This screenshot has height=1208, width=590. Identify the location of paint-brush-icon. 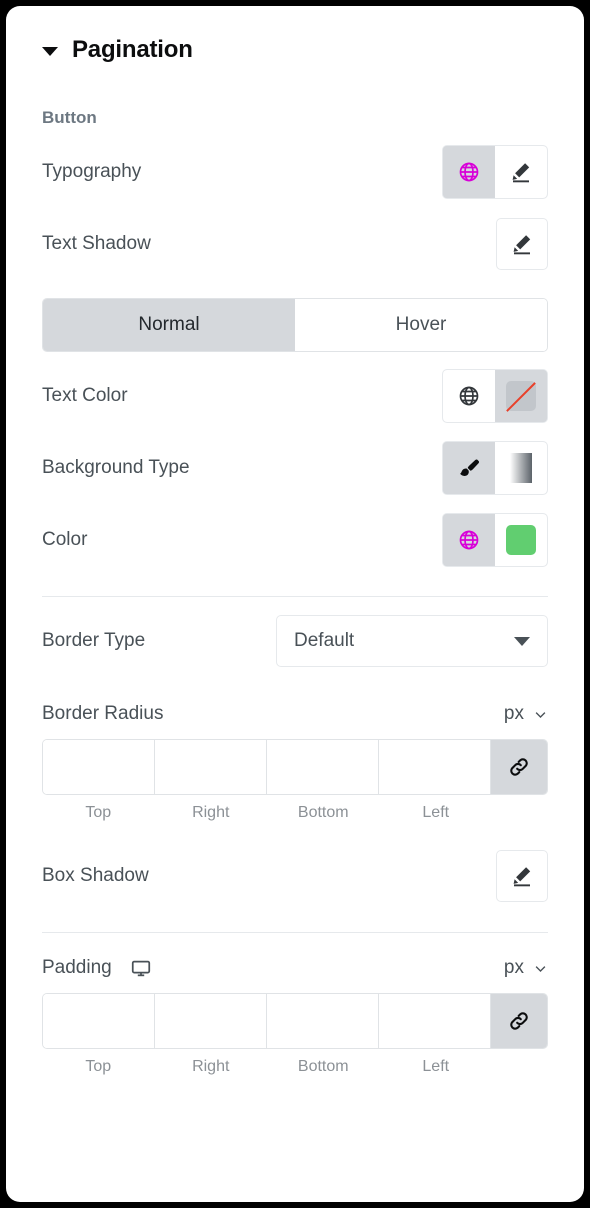
(470, 467).